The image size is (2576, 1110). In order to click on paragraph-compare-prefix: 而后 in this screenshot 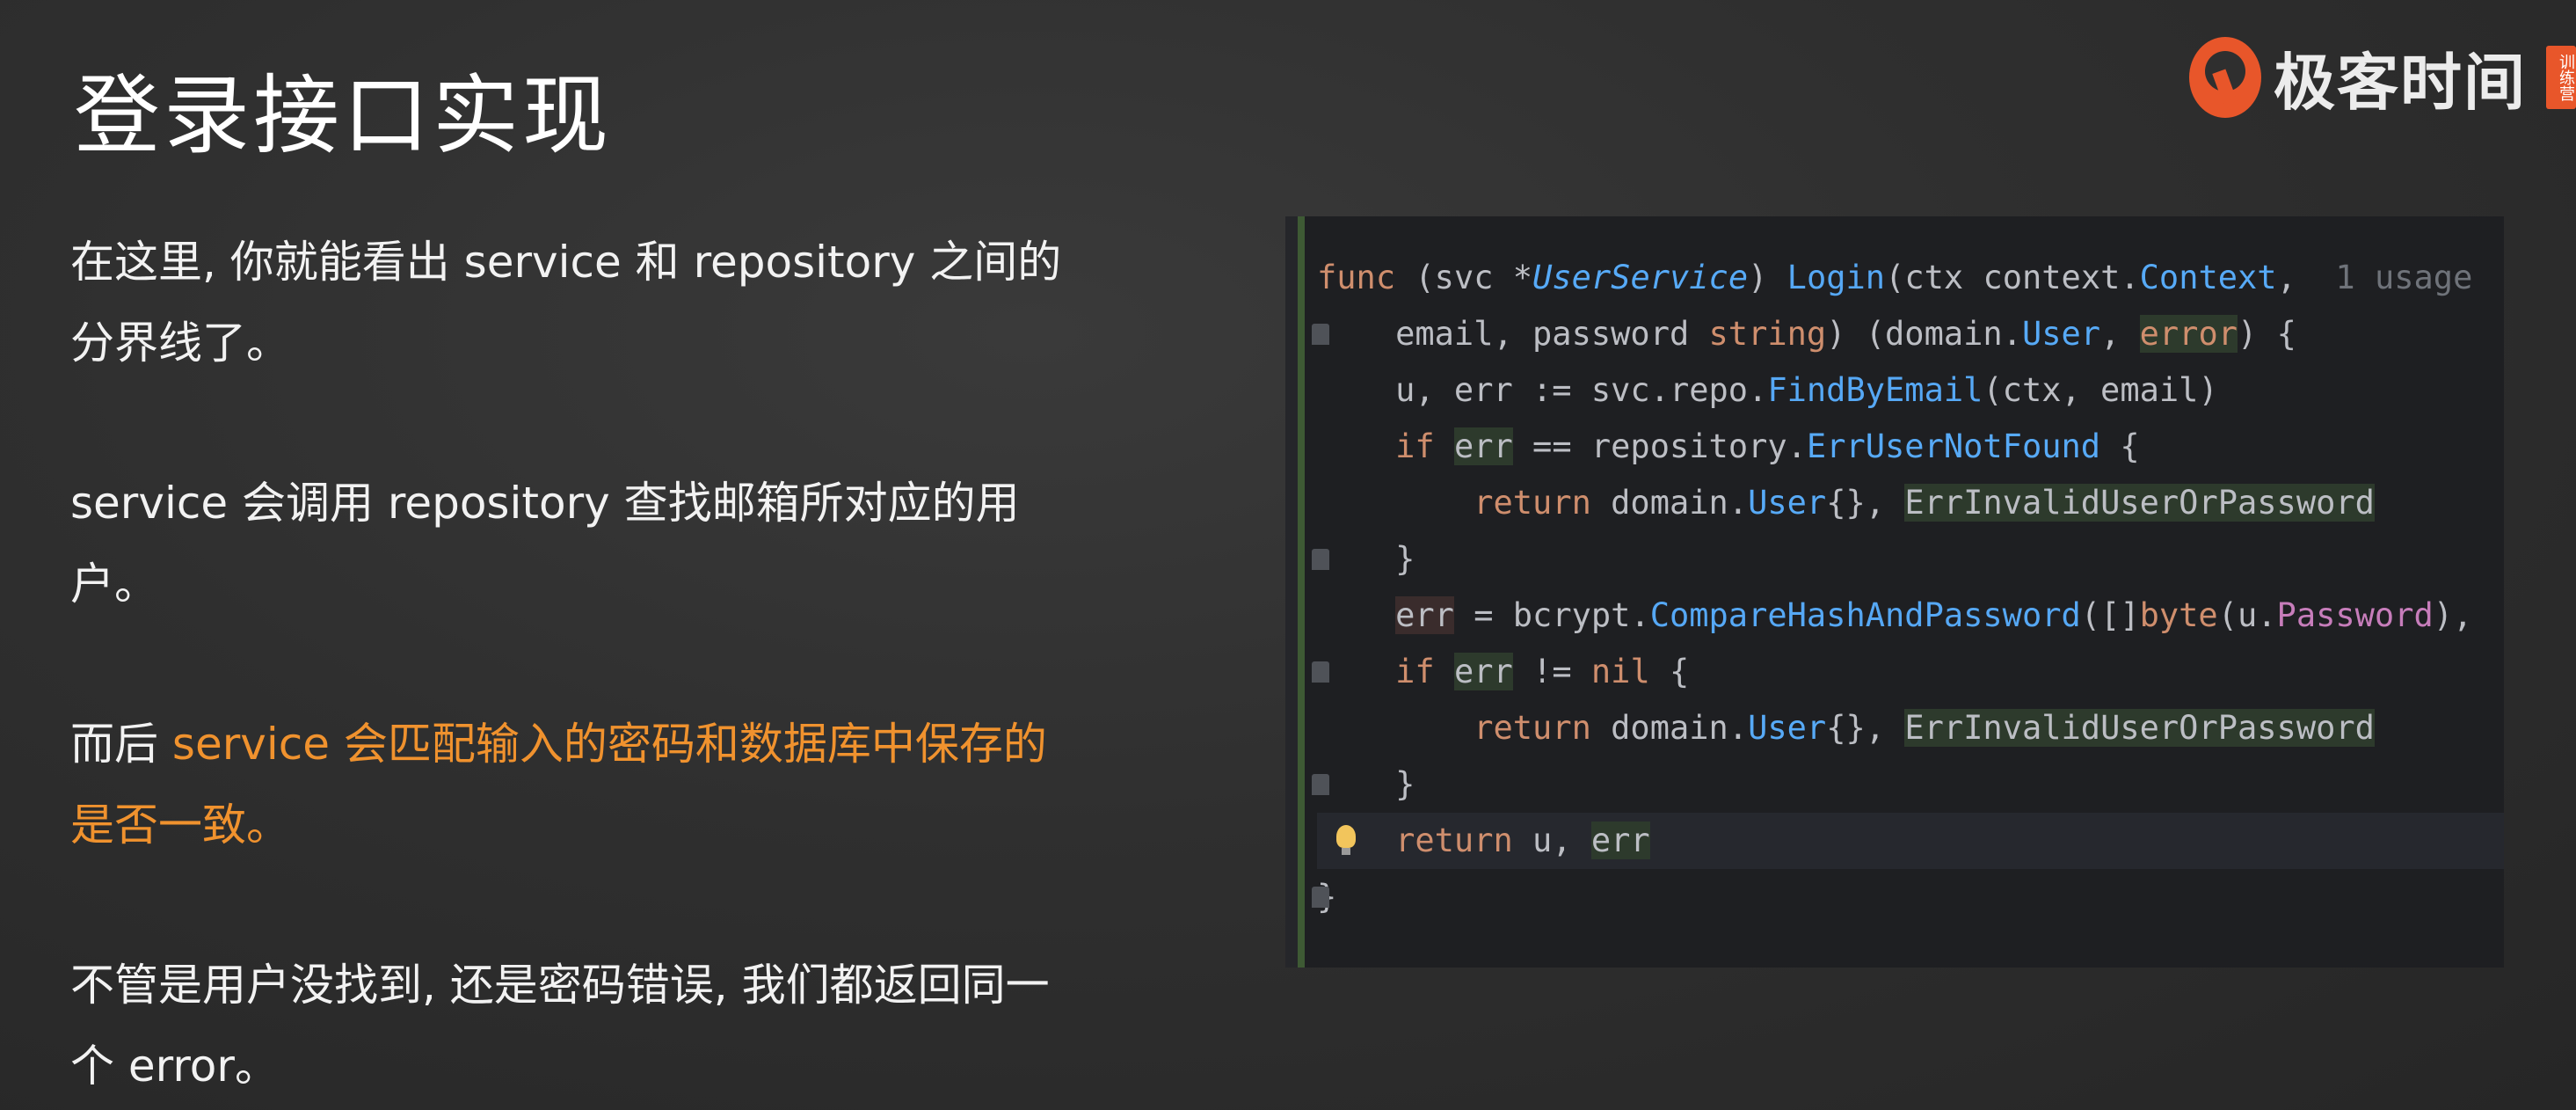, I will do `click(121, 744)`.